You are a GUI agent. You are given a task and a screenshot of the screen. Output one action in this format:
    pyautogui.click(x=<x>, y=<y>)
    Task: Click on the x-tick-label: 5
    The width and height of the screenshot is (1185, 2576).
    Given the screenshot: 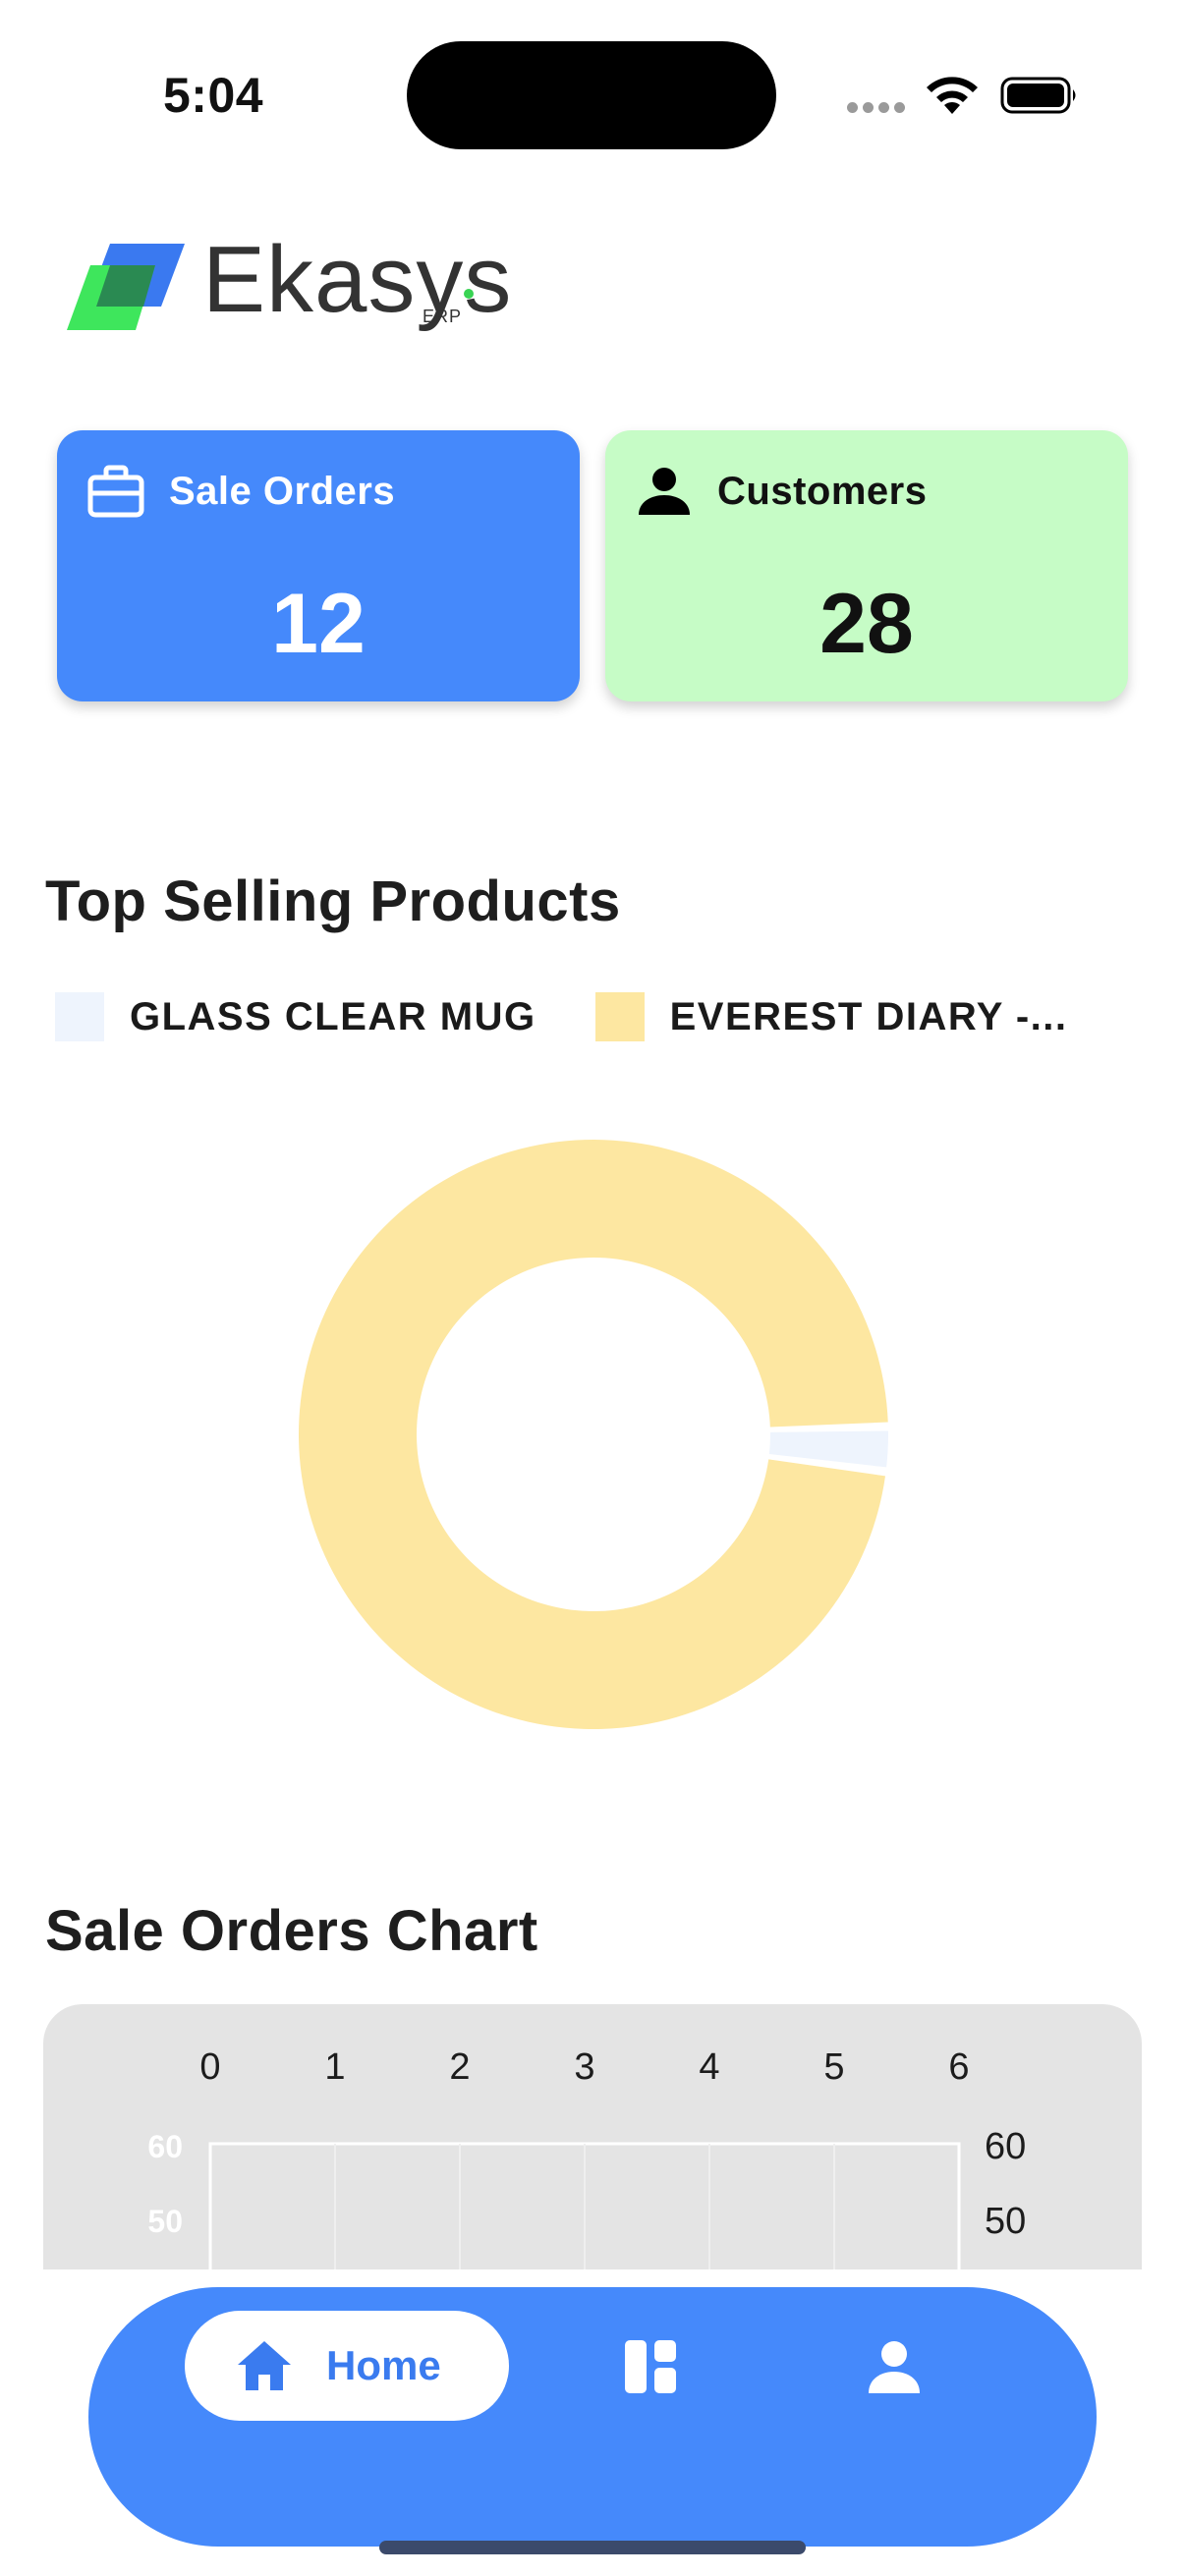 What is the action you would take?
    pyautogui.click(x=834, y=2067)
    